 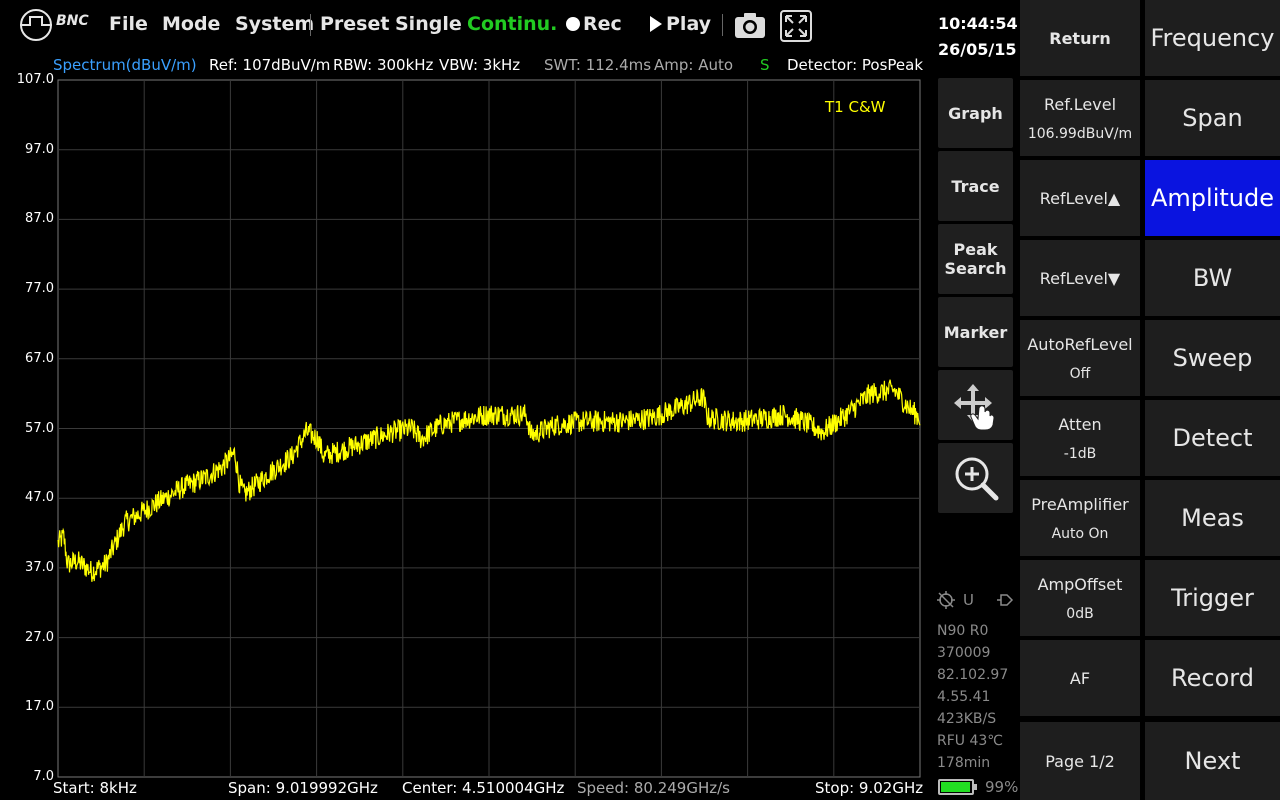 I want to click on battery-level-fill, so click(x=955, y=787).